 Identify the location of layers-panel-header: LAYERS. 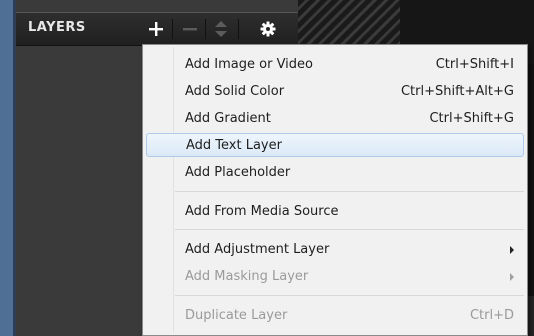
(157, 29).